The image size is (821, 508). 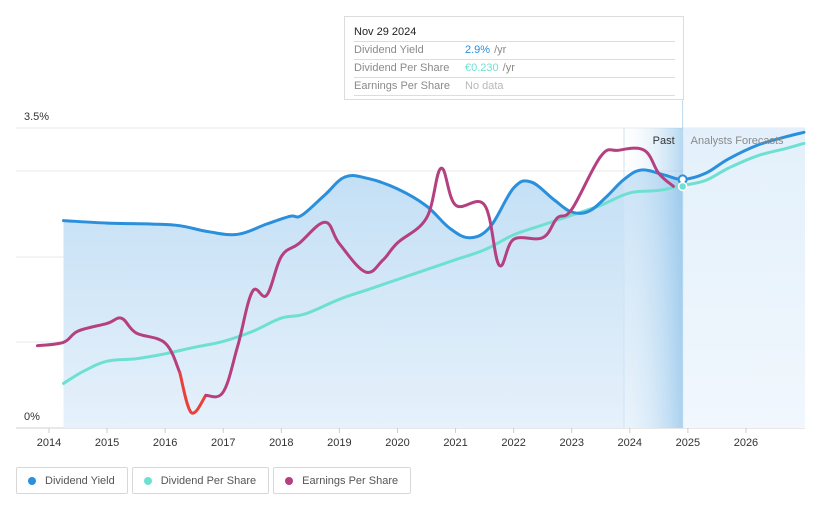 I want to click on tooltip-label: Dividend Yield, so click(x=389, y=50).